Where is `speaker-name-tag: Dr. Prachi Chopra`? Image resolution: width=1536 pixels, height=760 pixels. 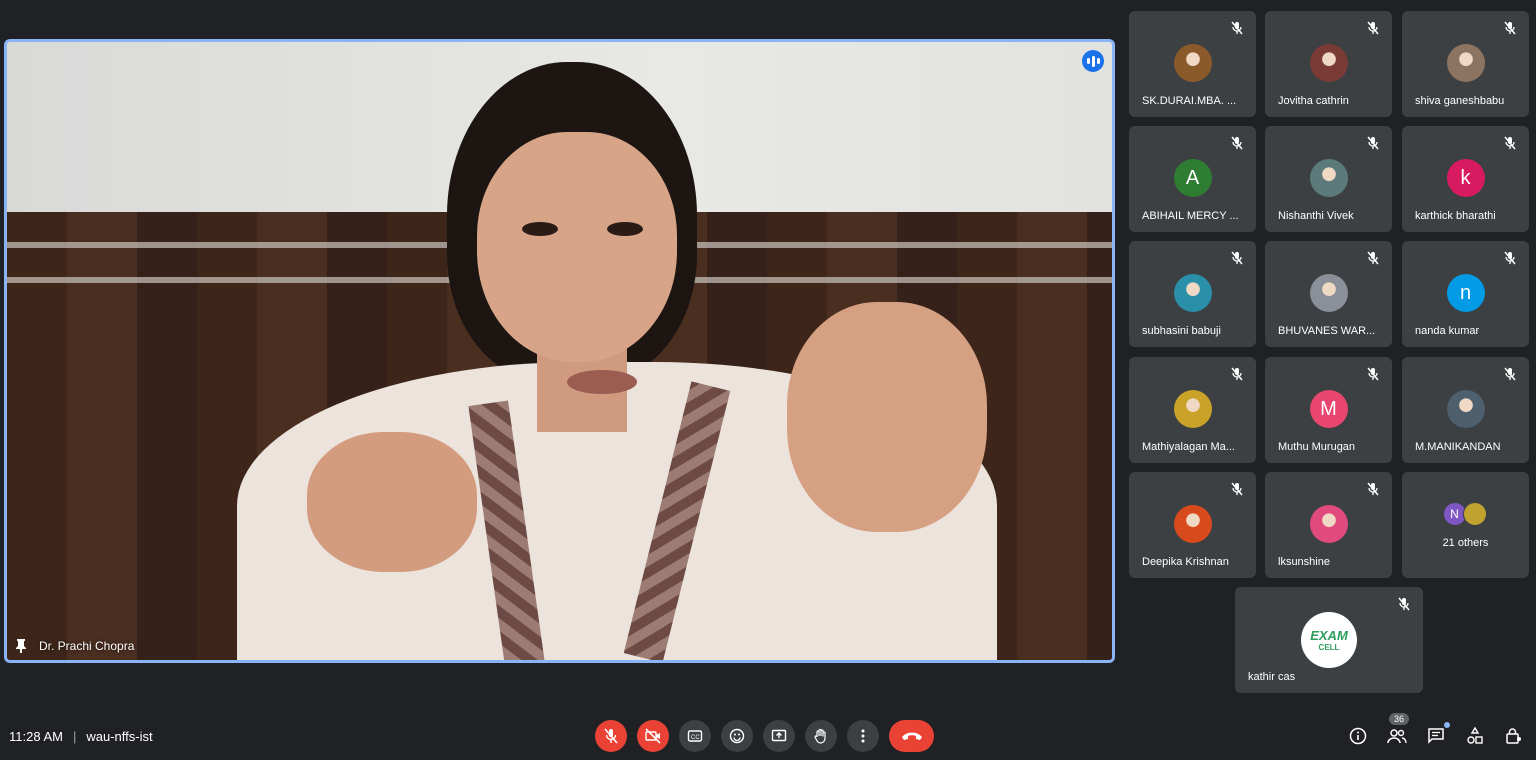
speaker-name-tag: Dr. Prachi Chopra is located at coordinates (74, 646).